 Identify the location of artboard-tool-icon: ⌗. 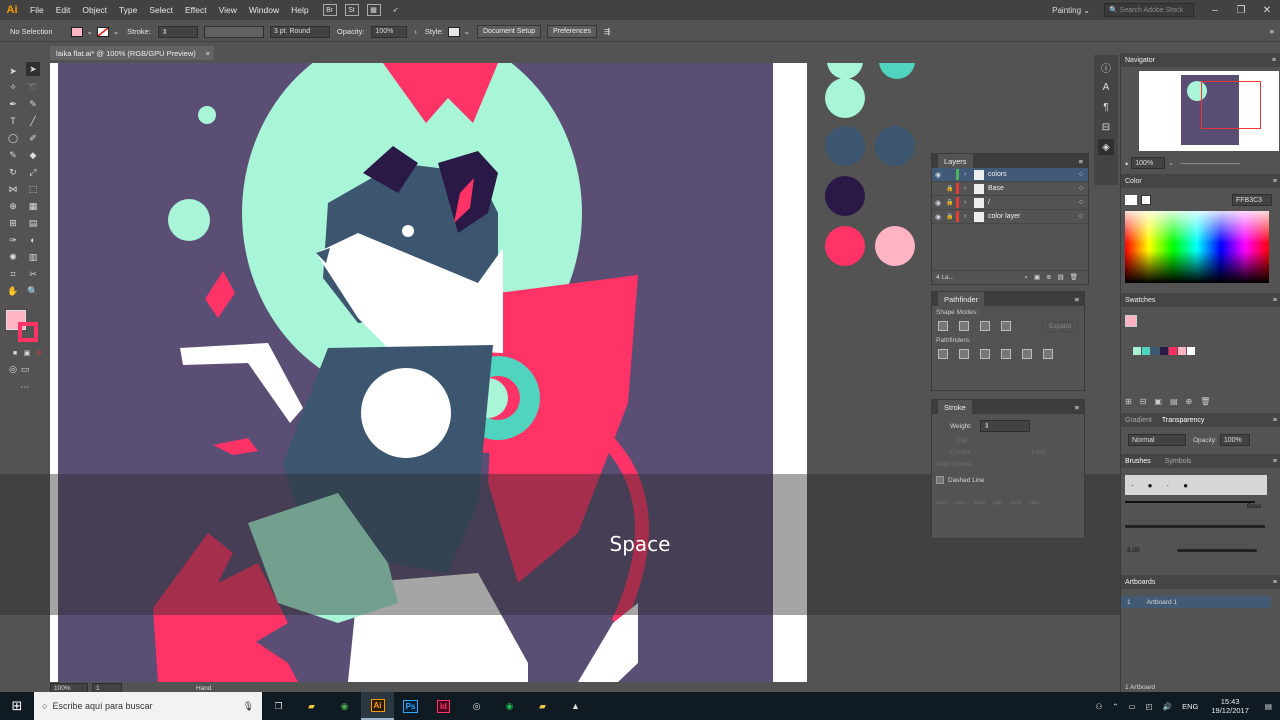
(13, 274).